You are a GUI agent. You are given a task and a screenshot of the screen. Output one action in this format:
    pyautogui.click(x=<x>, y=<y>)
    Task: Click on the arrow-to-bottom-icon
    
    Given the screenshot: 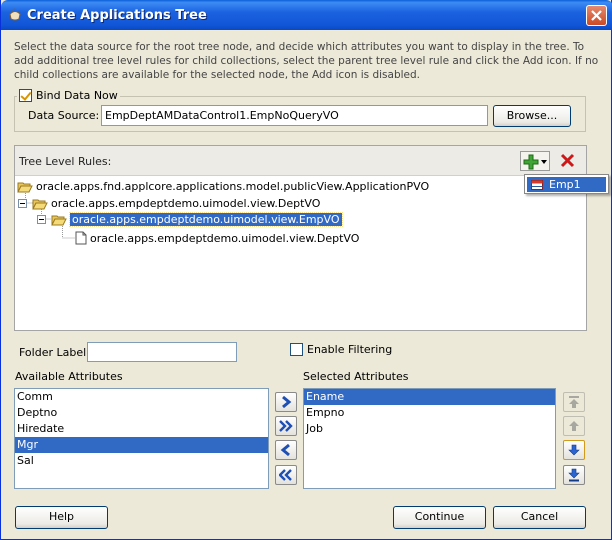 What is the action you would take?
    pyautogui.click(x=574, y=475)
    